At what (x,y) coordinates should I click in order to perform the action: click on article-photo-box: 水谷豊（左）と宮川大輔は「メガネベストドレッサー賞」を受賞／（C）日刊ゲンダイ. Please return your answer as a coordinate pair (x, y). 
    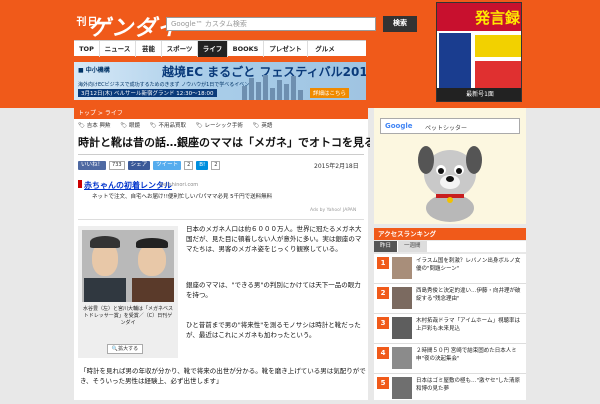
    Looking at the image, I should click on (128, 292).